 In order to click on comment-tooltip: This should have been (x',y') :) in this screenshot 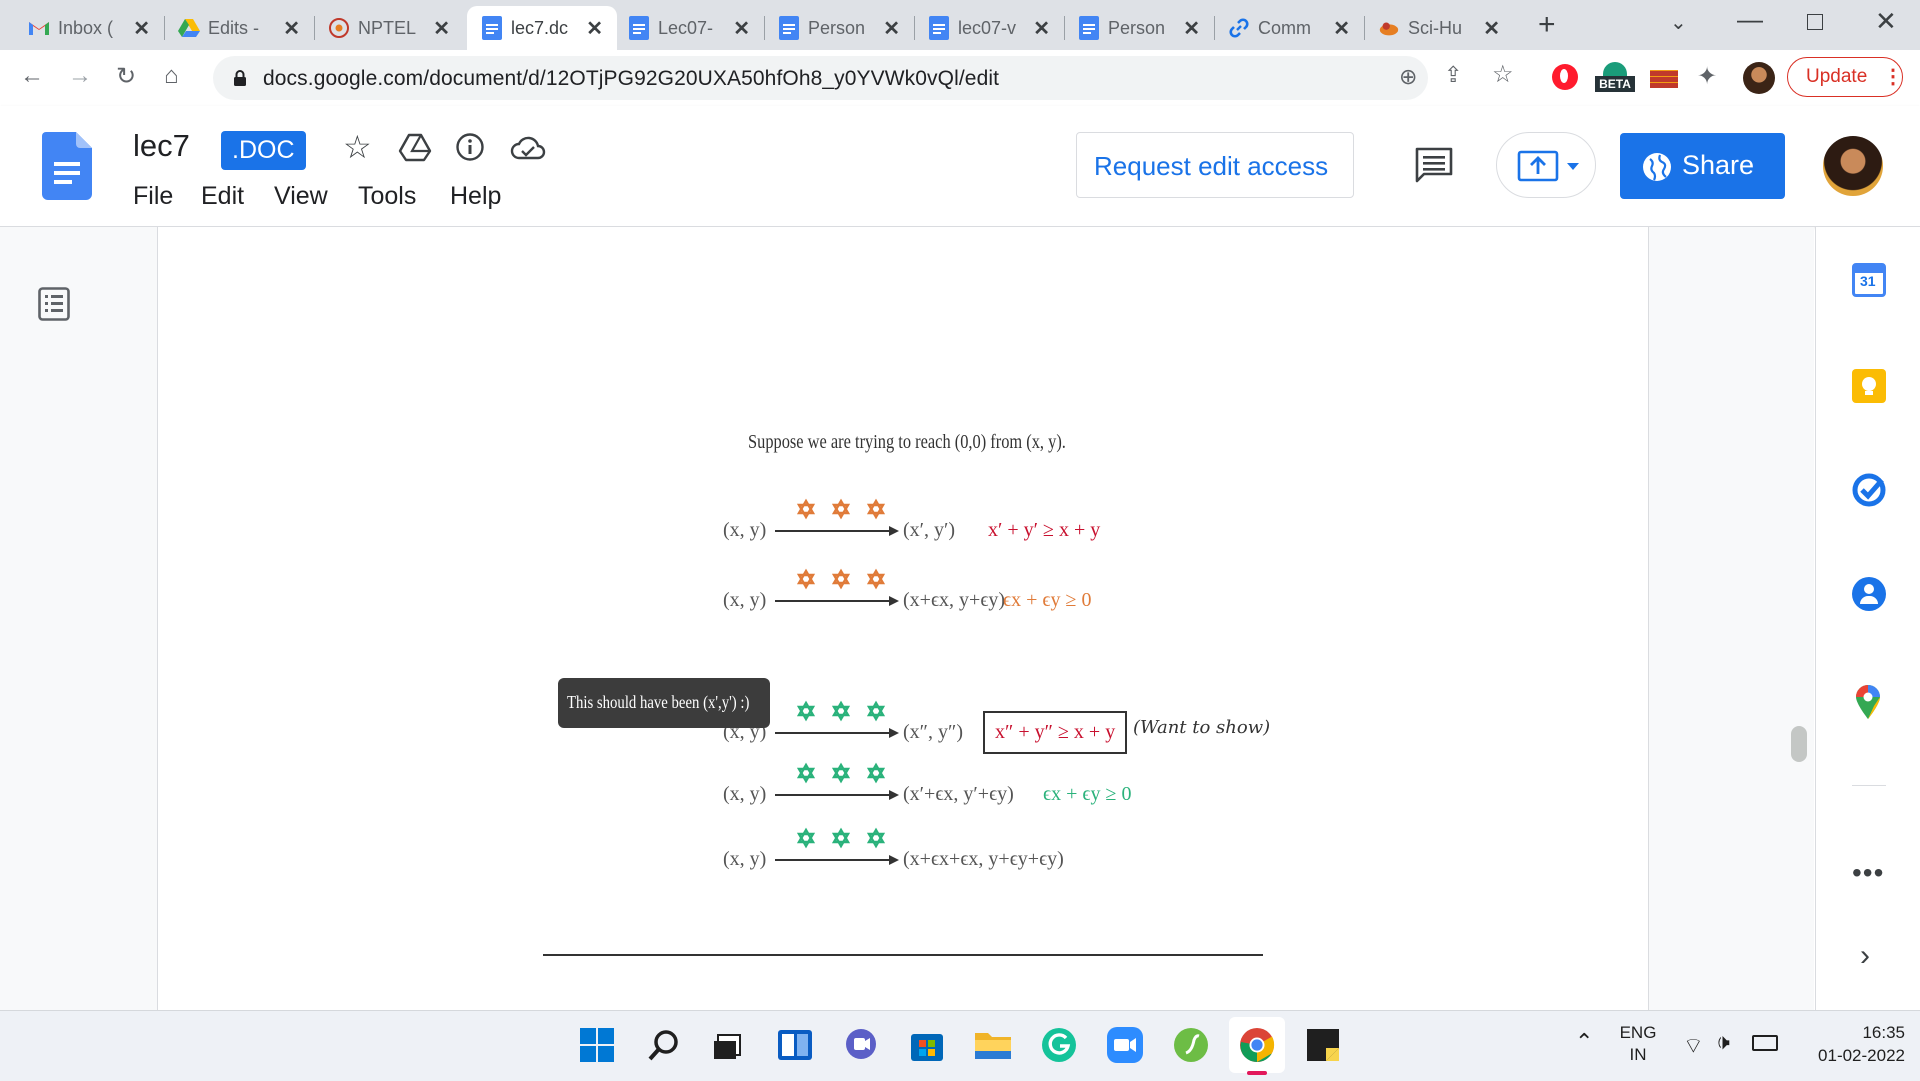, I will do `click(664, 703)`.